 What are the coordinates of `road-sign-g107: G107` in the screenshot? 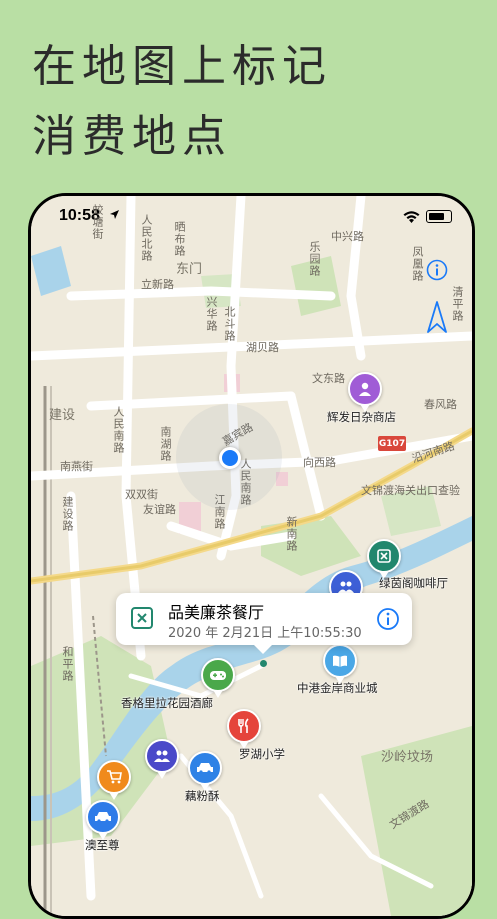 It's located at (392, 443).